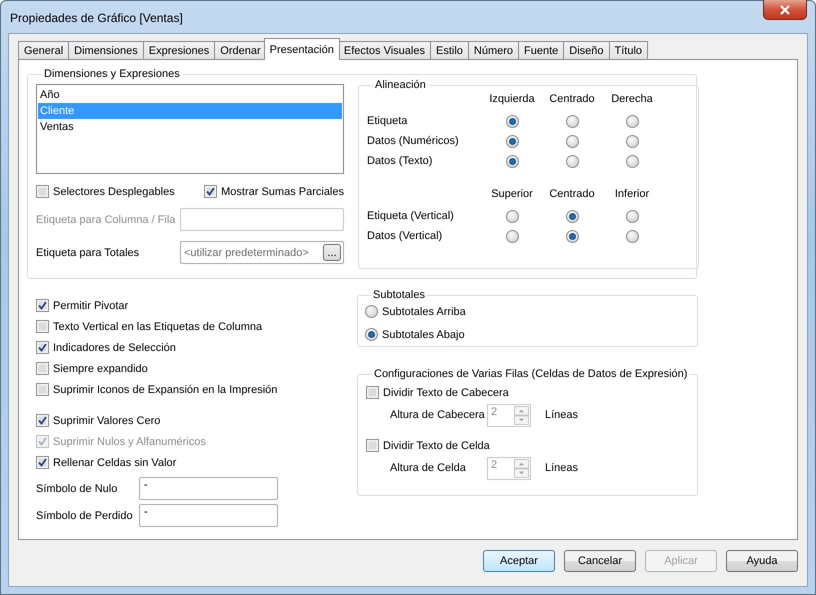 This screenshot has width=816, height=595. Describe the element at coordinates (90, 306) in the screenshot. I see `checkbox-label: Permitir Pivotar` at that location.